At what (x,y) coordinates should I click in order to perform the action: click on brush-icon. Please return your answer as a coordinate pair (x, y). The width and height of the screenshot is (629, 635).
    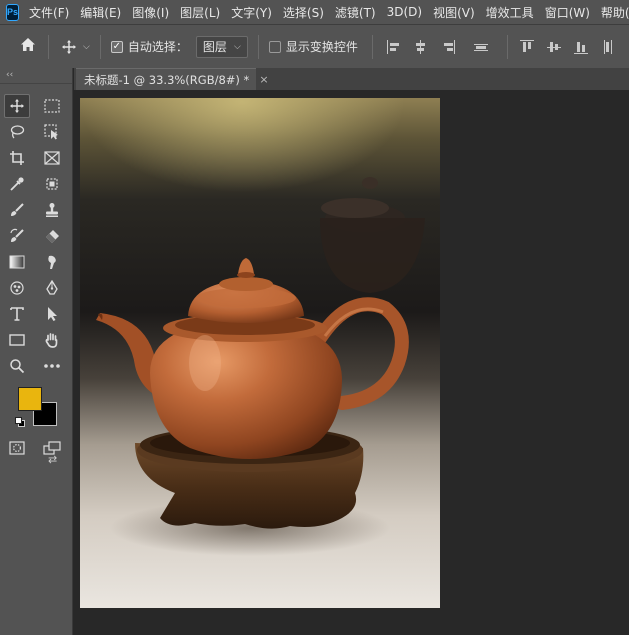
    Looking at the image, I should click on (17, 210).